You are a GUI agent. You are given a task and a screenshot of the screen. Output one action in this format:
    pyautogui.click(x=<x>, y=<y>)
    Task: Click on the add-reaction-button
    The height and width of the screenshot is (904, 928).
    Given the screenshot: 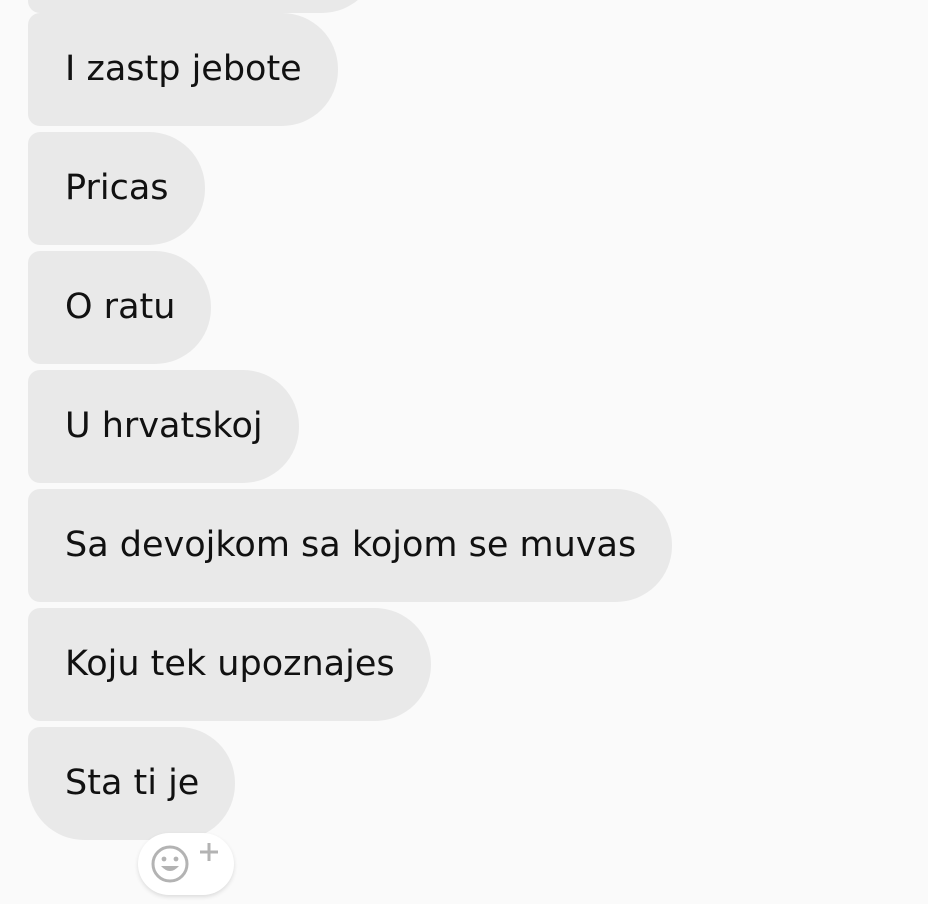 What is the action you would take?
    pyautogui.click(x=186, y=864)
    